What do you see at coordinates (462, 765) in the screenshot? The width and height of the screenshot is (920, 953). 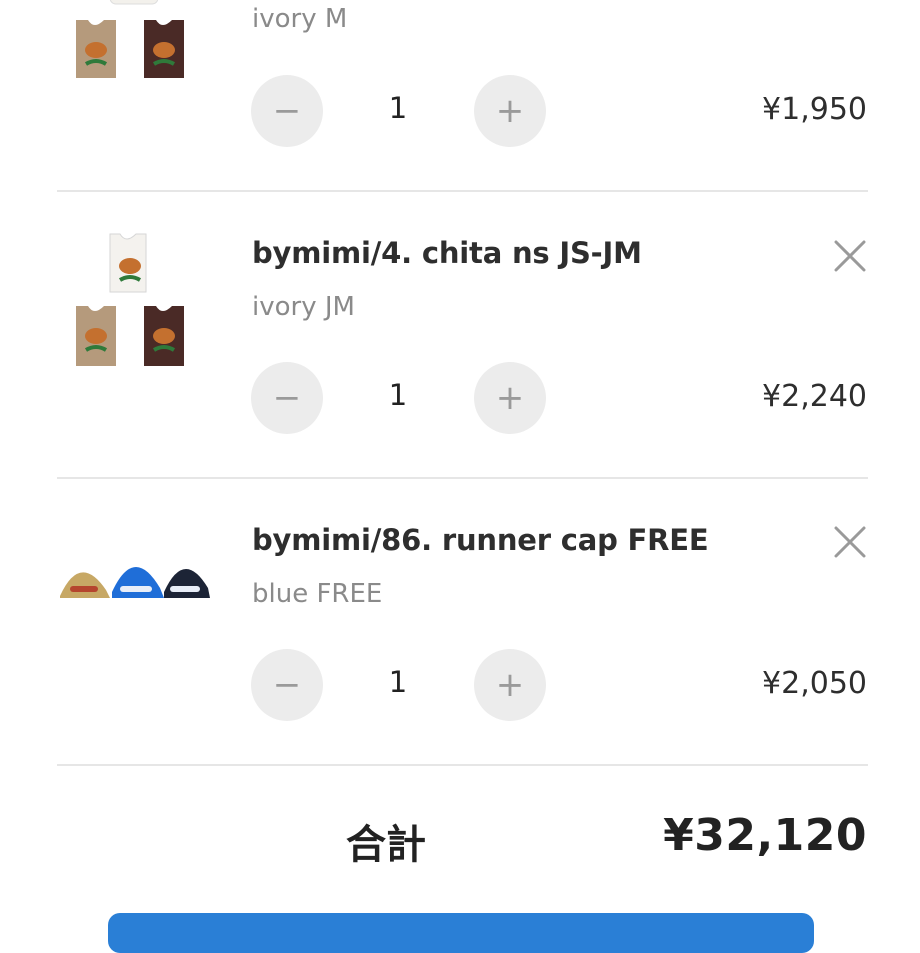 I see `total-divider` at bounding box center [462, 765].